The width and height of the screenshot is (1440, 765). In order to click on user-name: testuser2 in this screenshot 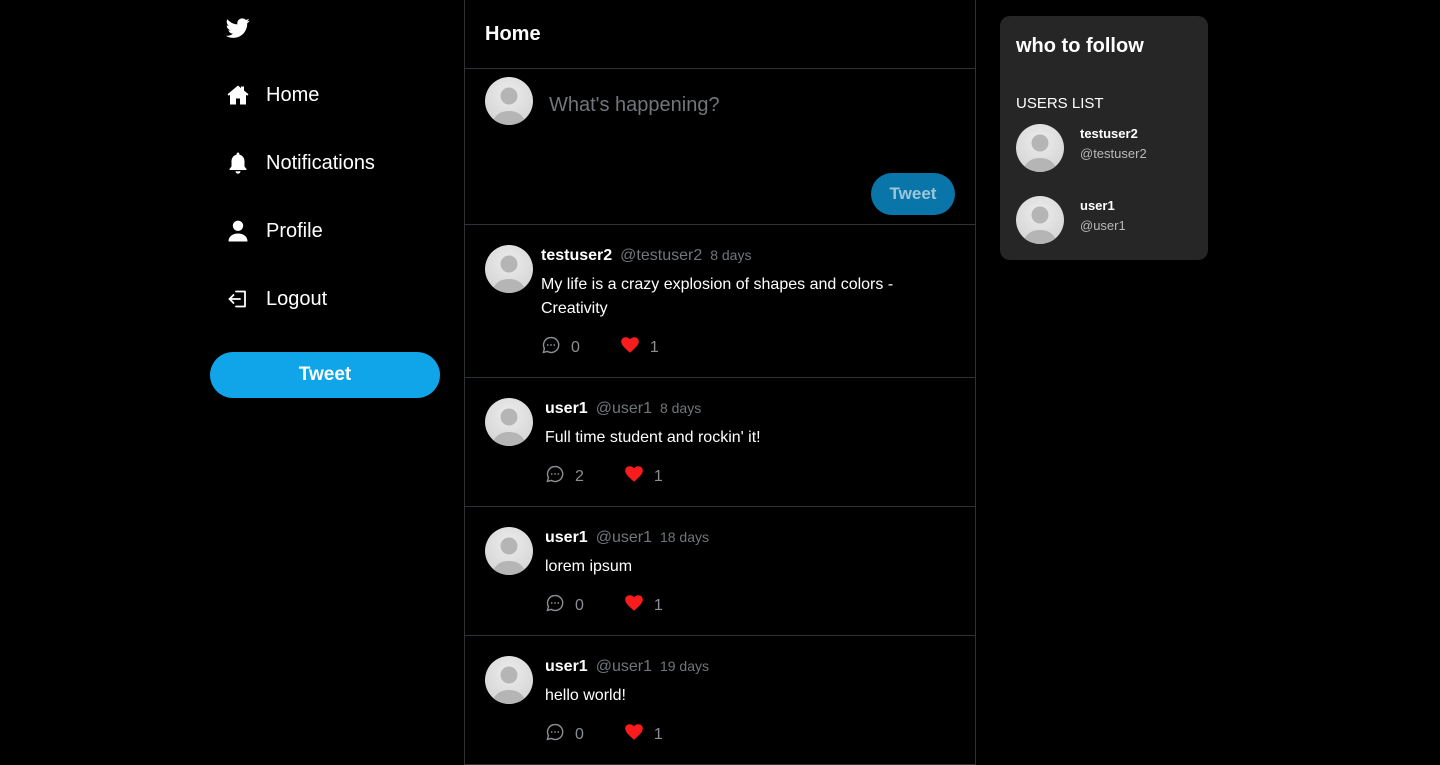, I will do `click(1109, 133)`.